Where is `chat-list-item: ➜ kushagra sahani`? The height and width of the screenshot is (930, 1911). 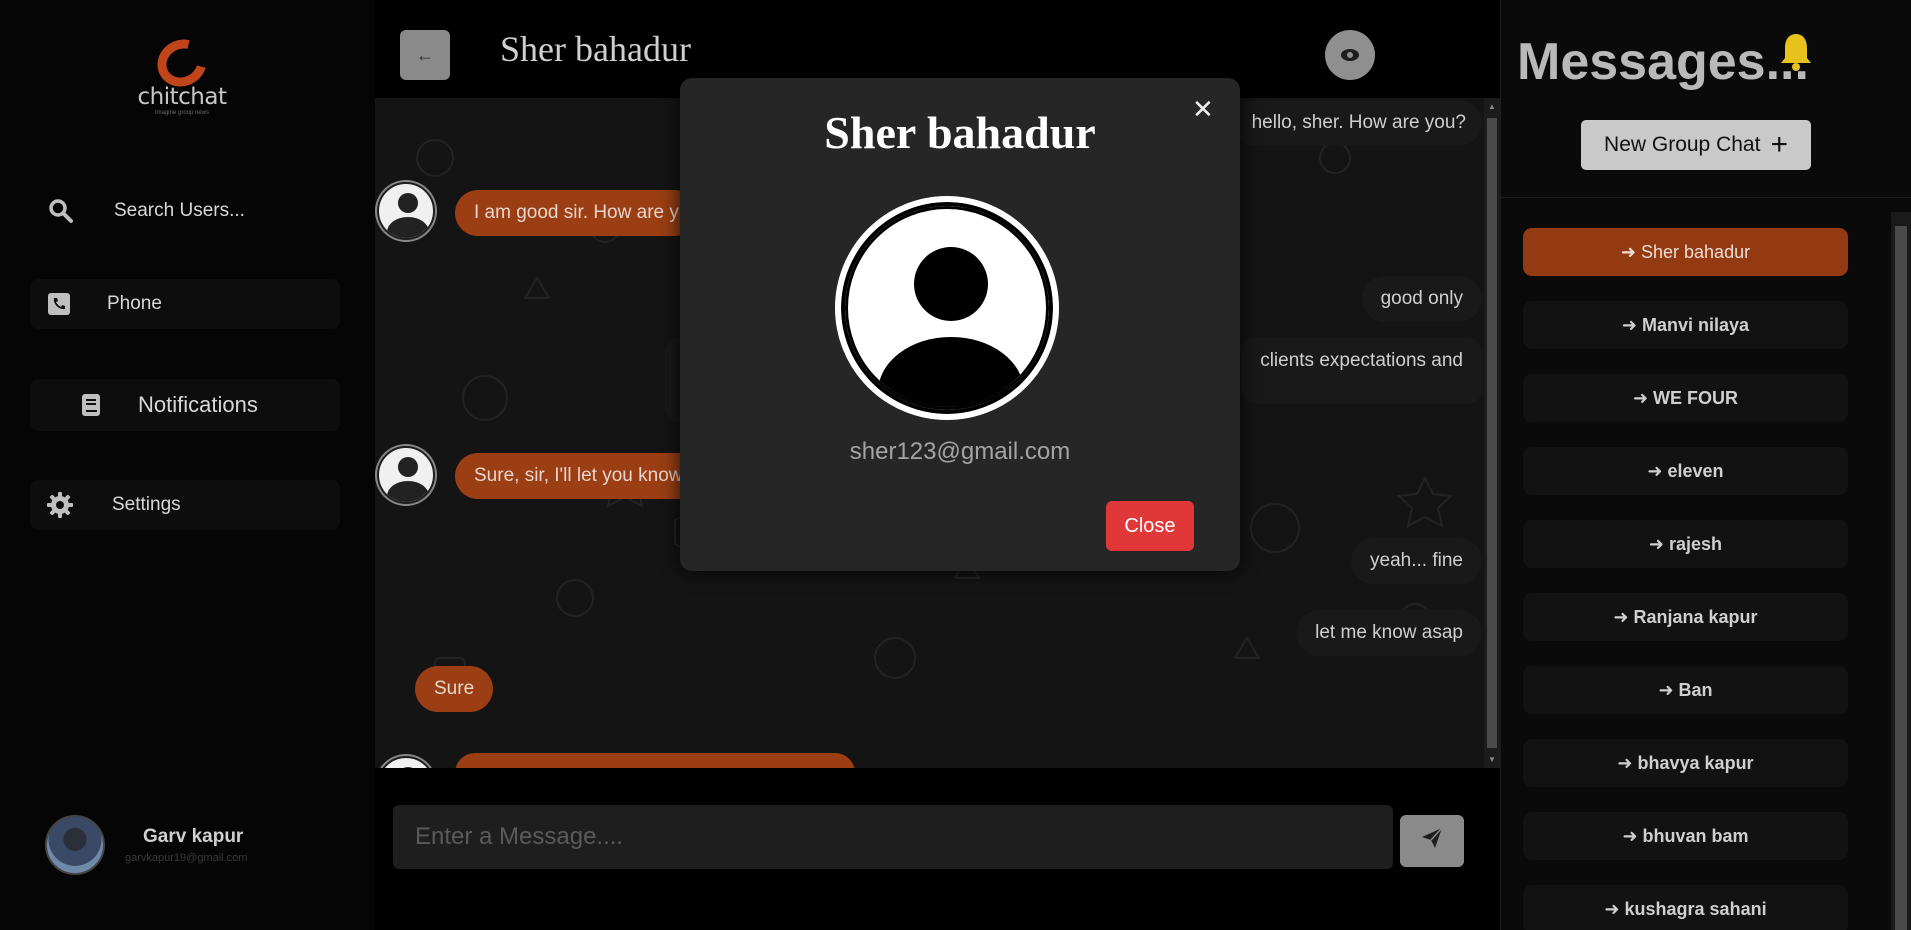
chat-list-item: ➜ kushagra sahani is located at coordinates (1685, 907).